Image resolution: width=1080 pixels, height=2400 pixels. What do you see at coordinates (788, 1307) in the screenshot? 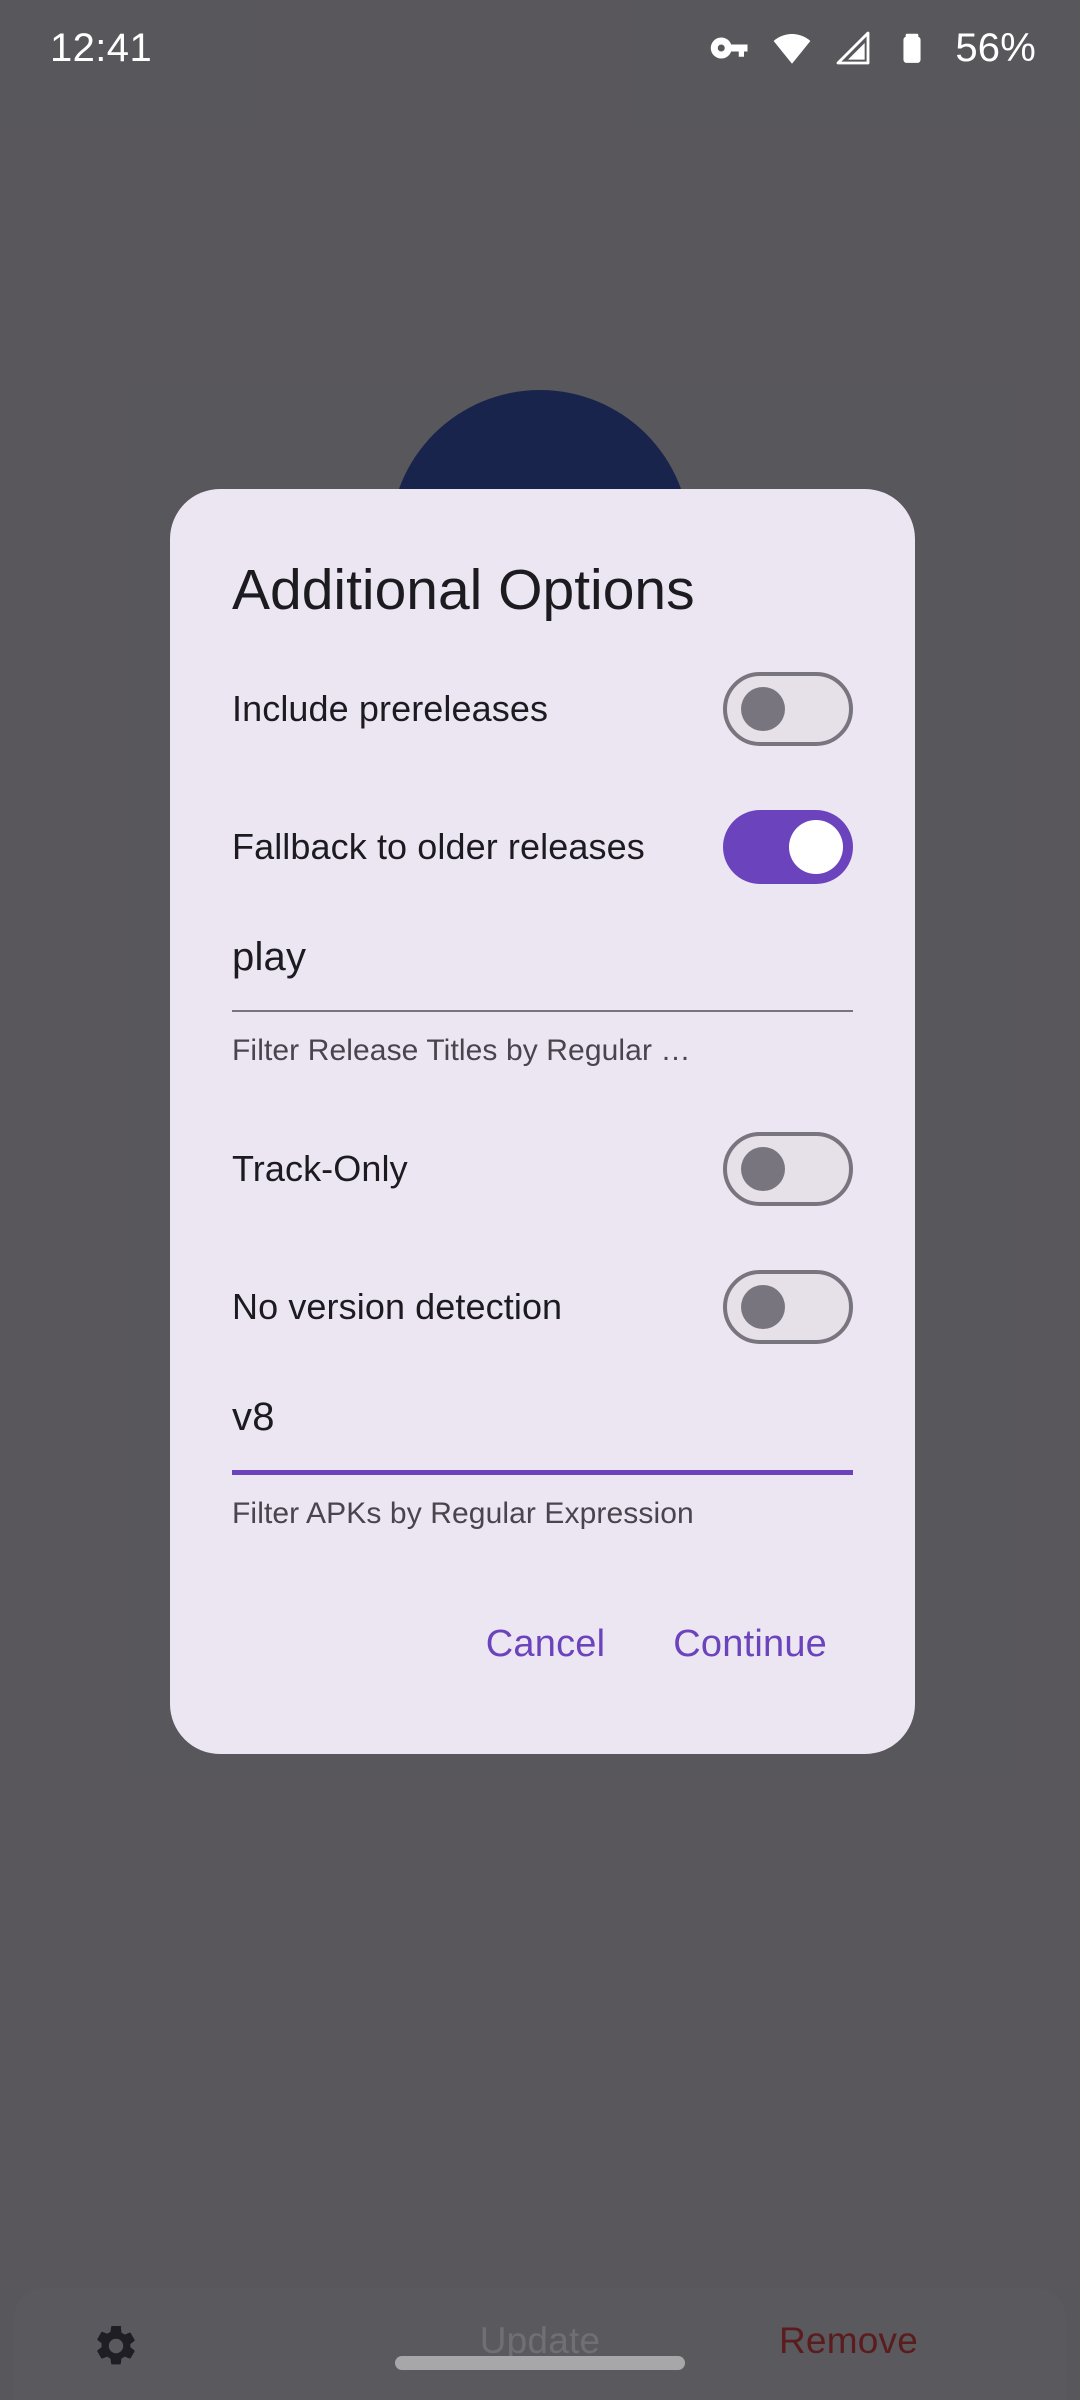
I see `switch-no-version-detection` at bounding box center [788, 1307].